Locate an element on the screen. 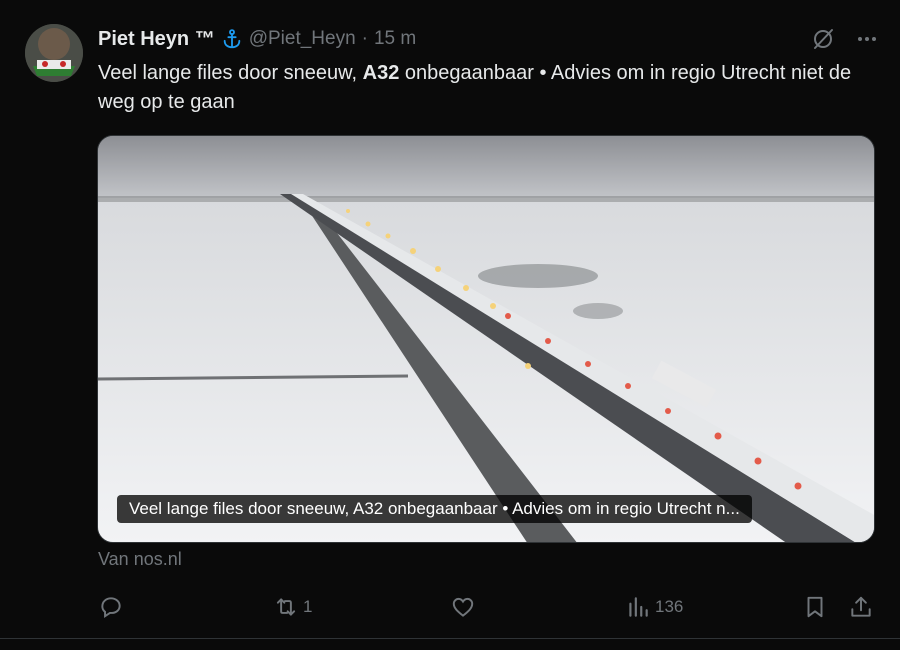 The image size is (900, 650). share-icon is located at coordinates (861, 606).